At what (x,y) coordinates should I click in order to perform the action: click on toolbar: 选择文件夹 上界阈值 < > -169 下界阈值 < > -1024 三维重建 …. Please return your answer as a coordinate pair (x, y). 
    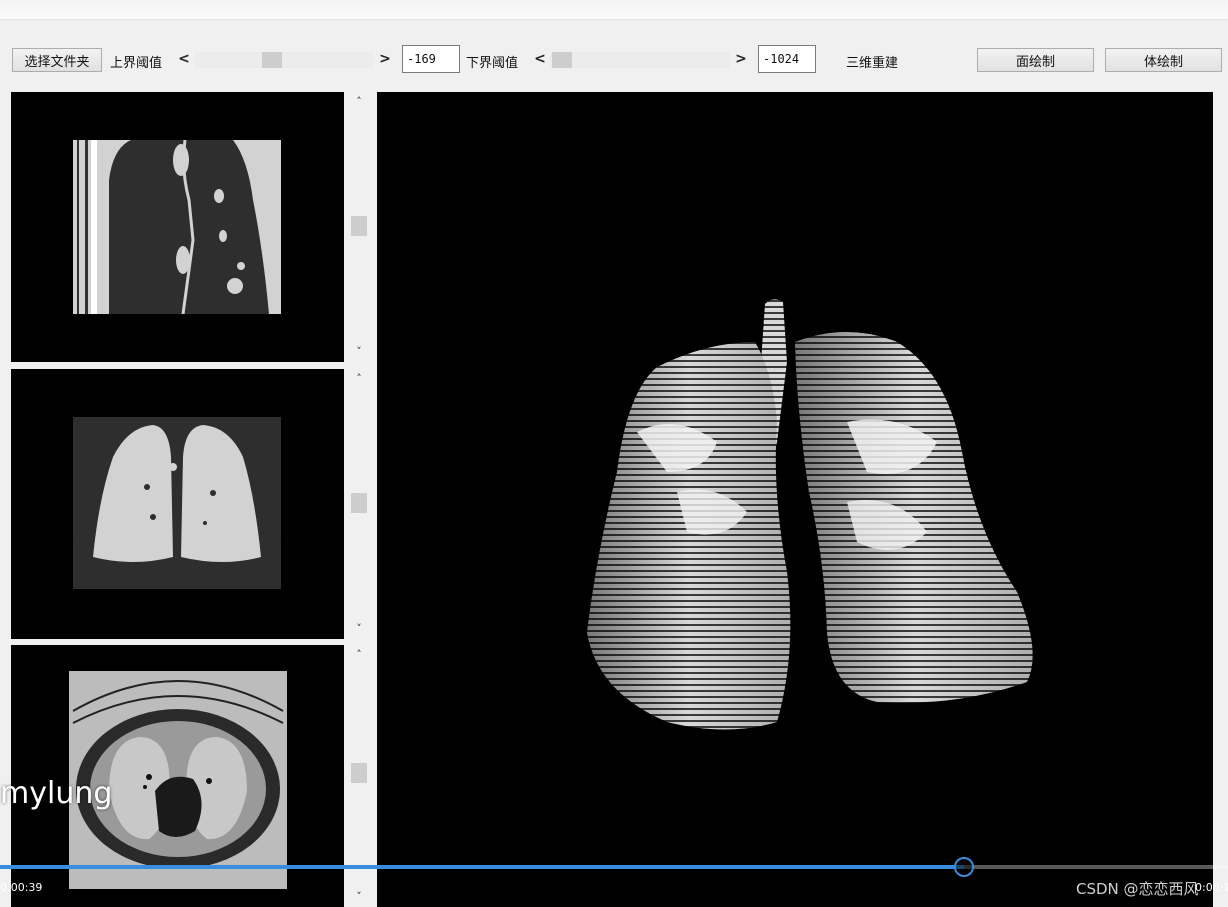
    Looking at the image, I should click on (614, 48).